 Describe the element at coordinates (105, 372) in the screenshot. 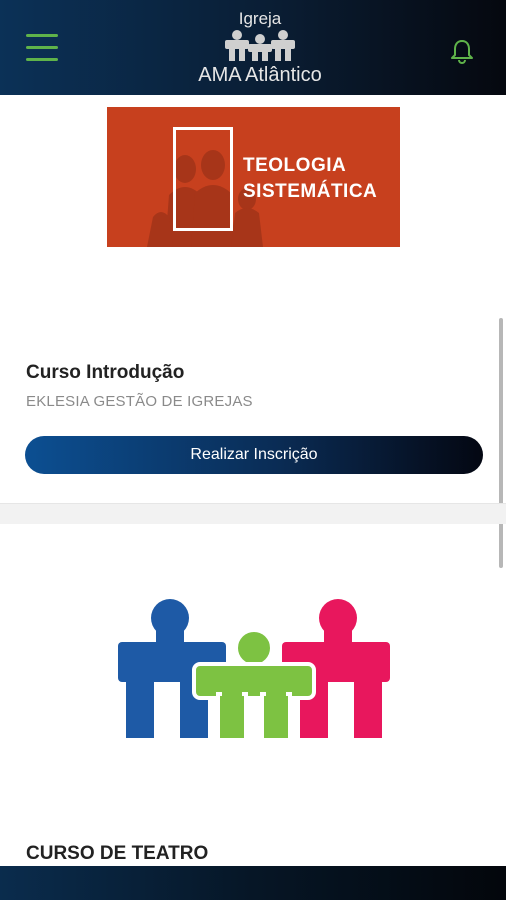

I see `course-title: Curso Introdução` at that location.